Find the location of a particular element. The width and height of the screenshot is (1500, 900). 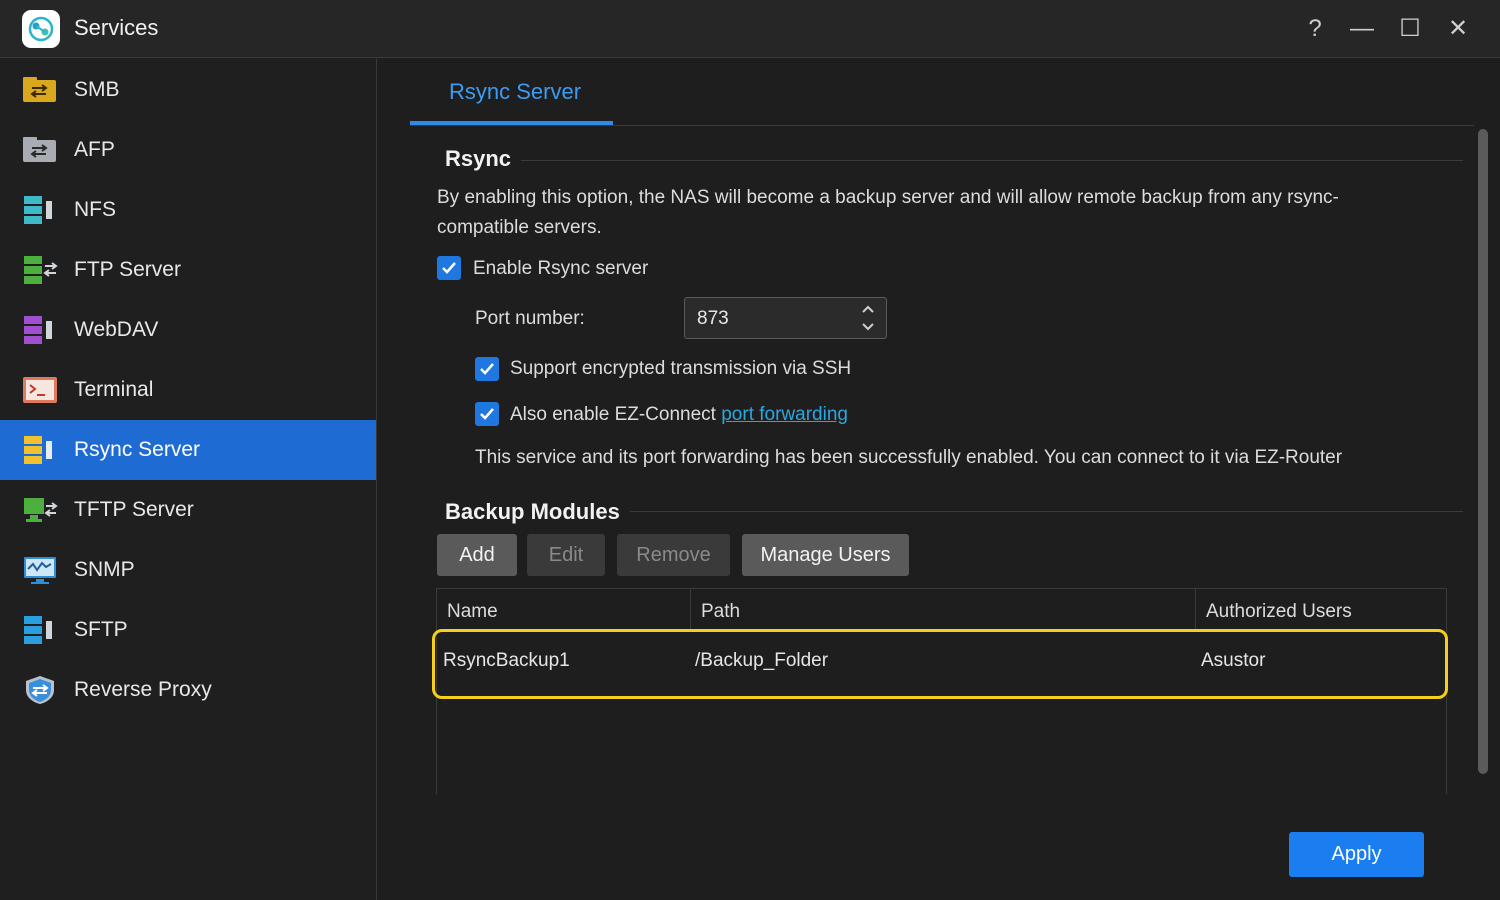

port-forwarding-link: port forwarding is located at coordinates (784, 414).